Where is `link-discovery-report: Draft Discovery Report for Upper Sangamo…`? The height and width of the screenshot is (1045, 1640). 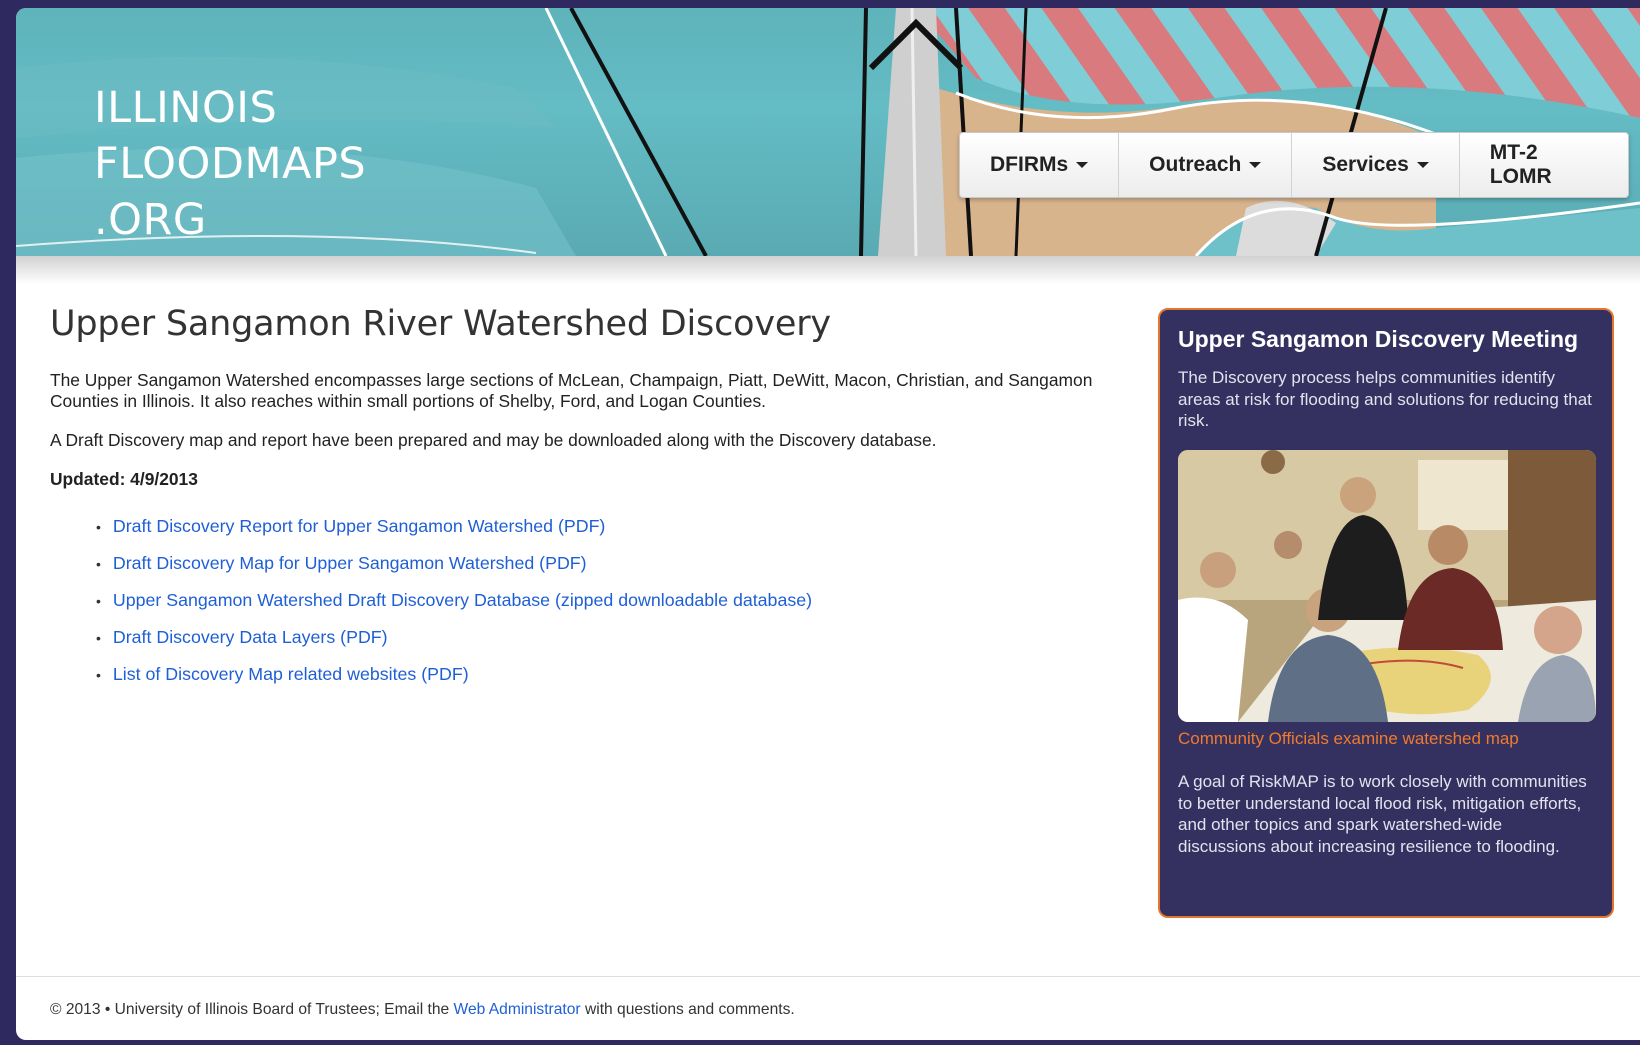 link-discovery-report: Draft Discovery Report for Upper Sangamo… is located at coordinates (359, 526).